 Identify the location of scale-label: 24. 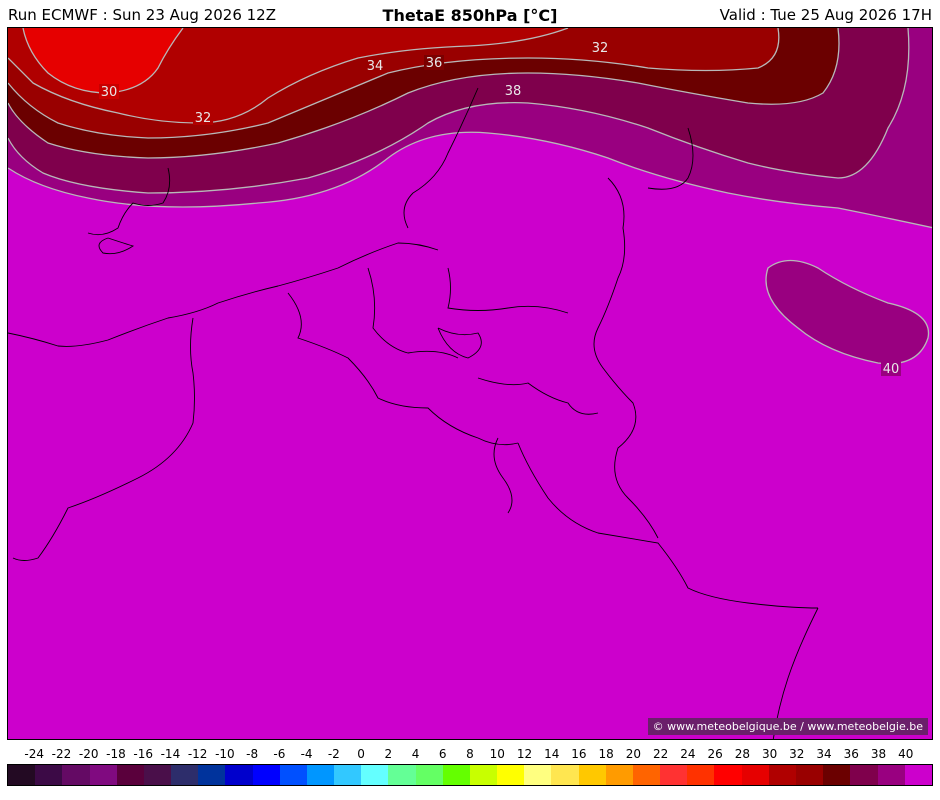
(688, 754).